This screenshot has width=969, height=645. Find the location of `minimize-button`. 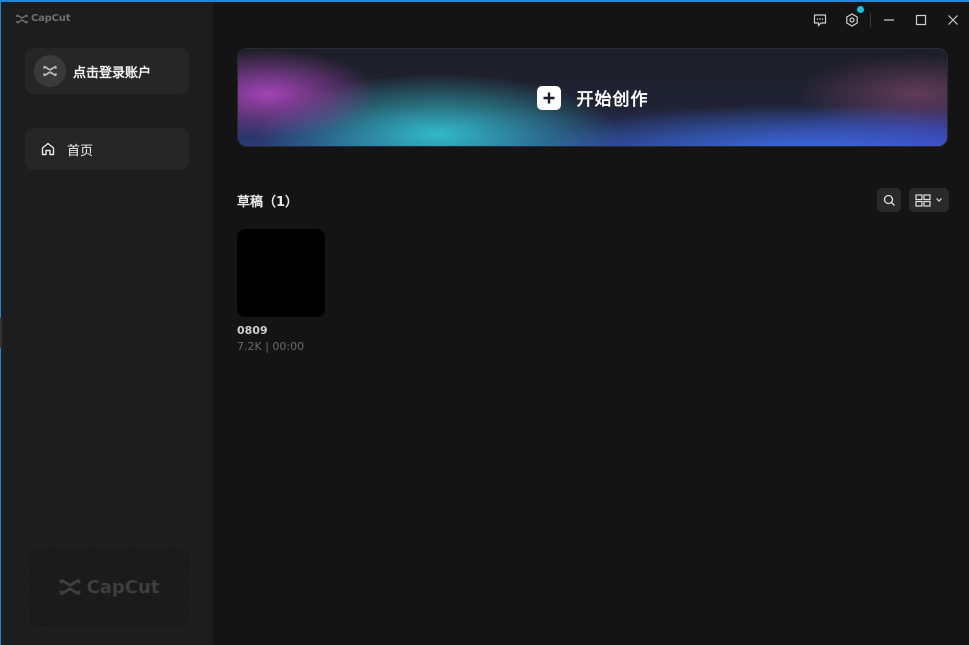

minimize-button is located at coordinates (889, 20).